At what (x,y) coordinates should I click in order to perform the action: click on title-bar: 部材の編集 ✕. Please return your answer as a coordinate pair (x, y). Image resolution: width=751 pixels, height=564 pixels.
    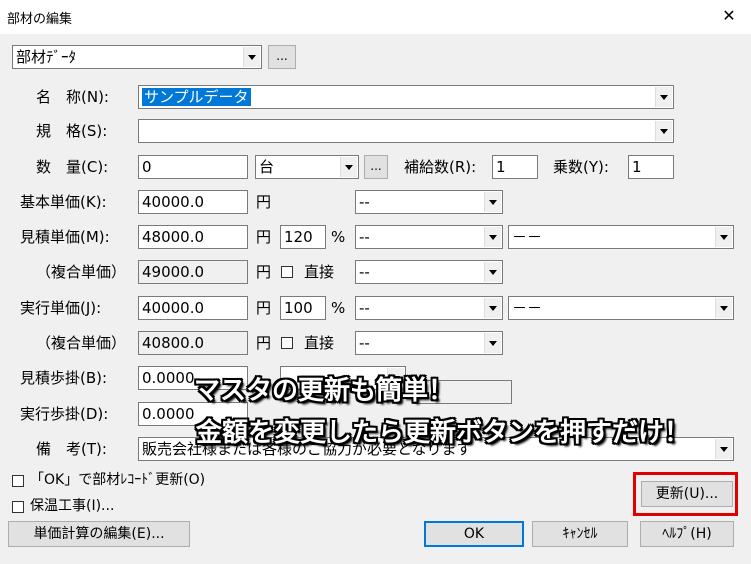
    Looking at the image, I should click on (375, 17).